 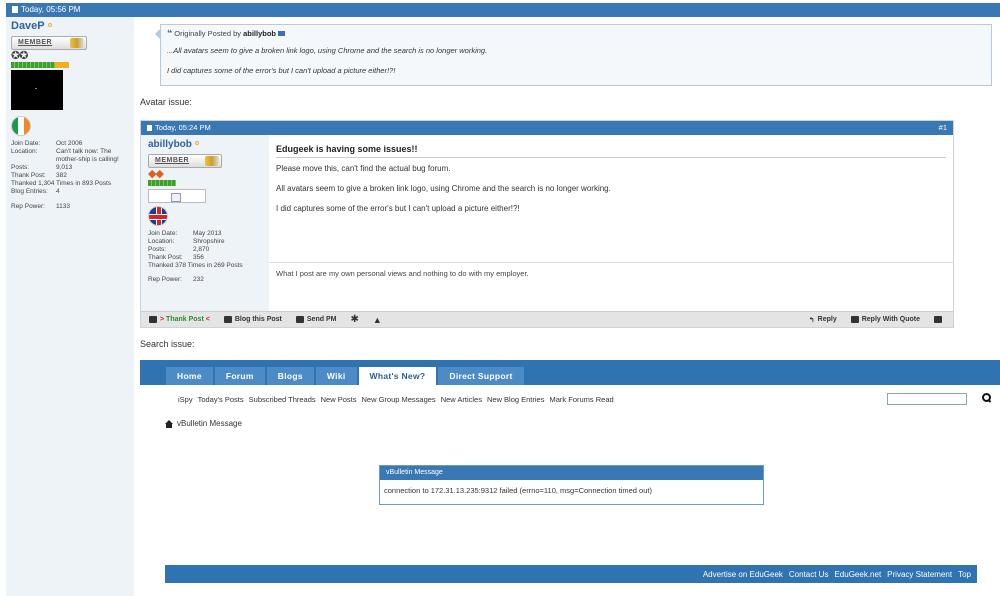 What do you see at coordinates (42, 167) in the screenshot?
I see `user-detail-row: Posts: 9,013` at bounding box center [42, 167].